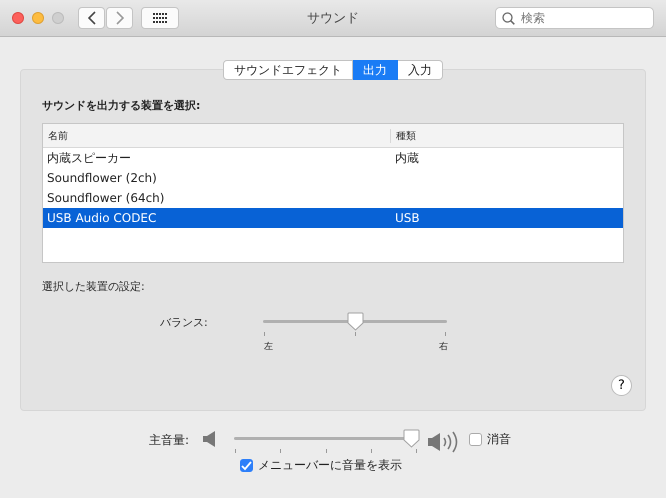 The width and height of the screenshot is (666, 498). Describe the element at coordinates (621, 385) in the screenshot. I see `help-button: ?` at that location.